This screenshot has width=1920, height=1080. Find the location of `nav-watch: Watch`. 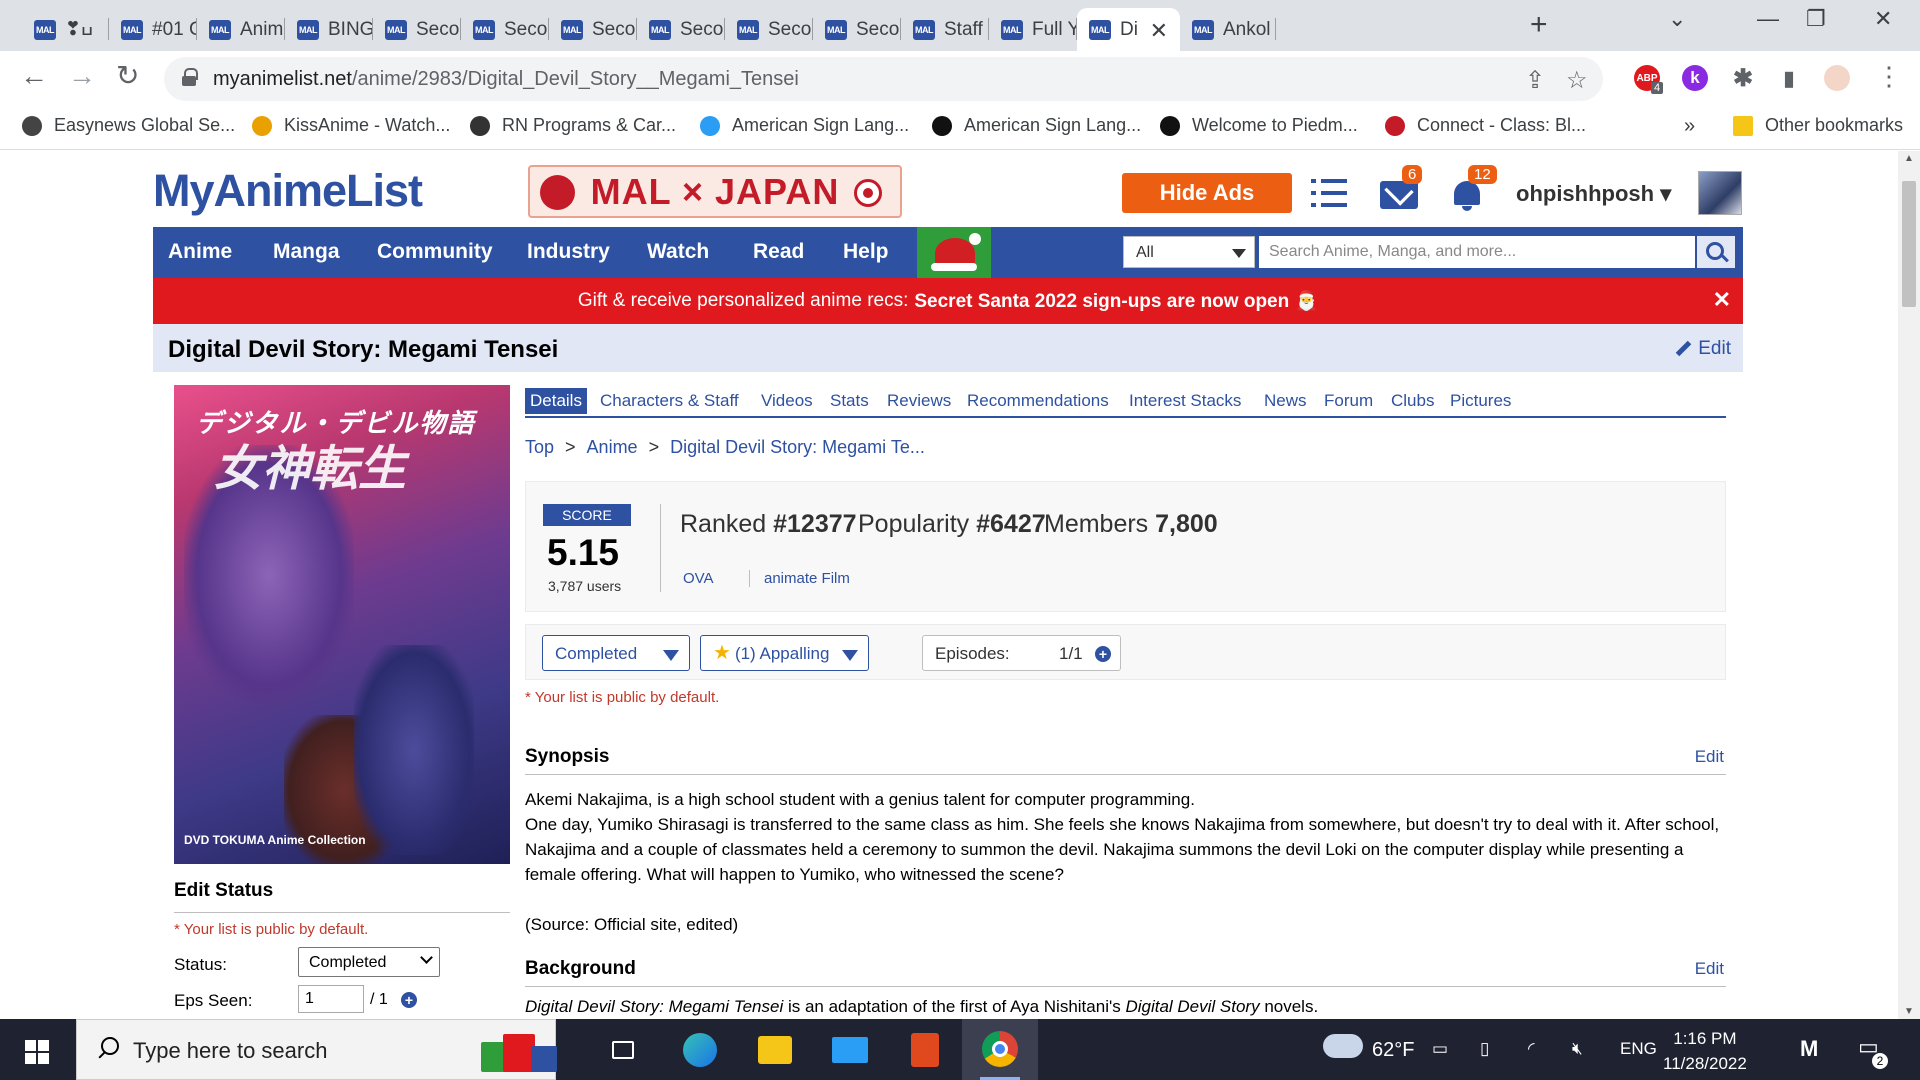

nav-watch: Watch is located at coordinates (678, 252).